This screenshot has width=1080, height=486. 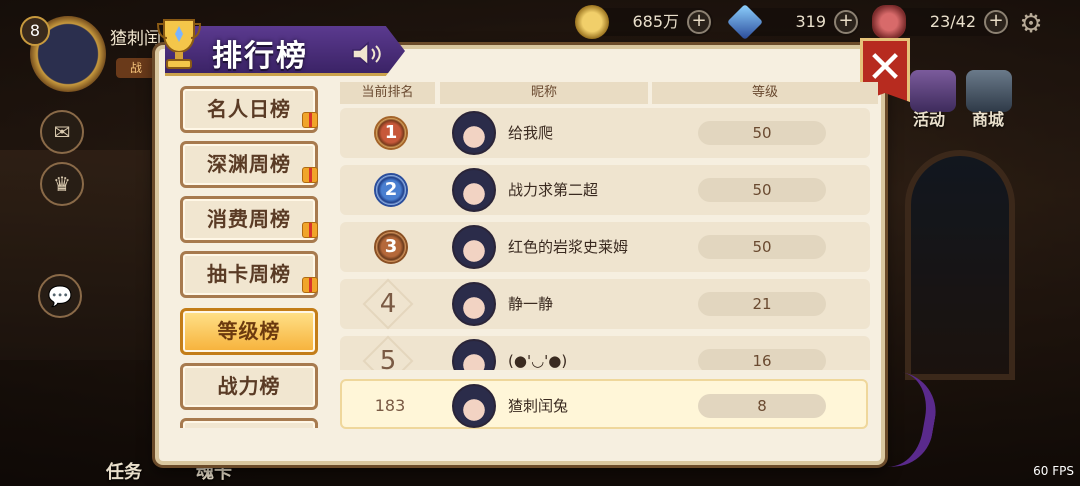 What do you see at coordinates (544, 93) in the screenshot?
I see `column-header-name: 昵称` at bounding box center [544, 93].